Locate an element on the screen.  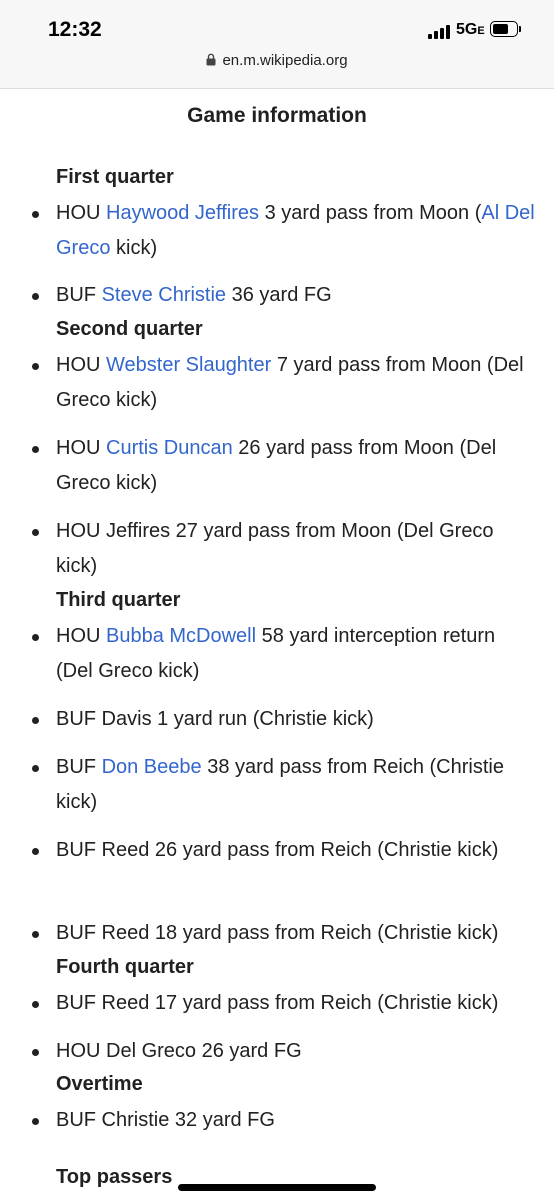
url-text: en.m.wikipedia.org is located at coordinates (285, 60).